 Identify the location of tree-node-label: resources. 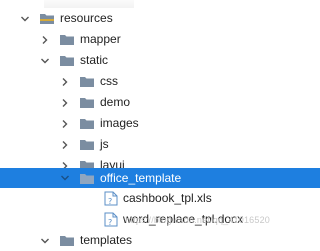
(86, 18).